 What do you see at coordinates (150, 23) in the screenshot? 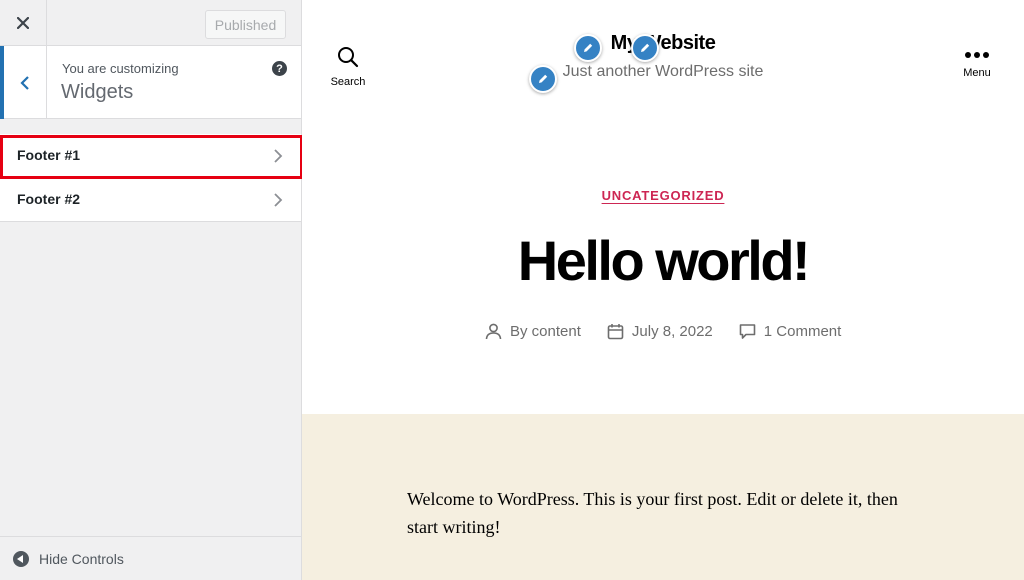
I see `customizer-header: Published` at bounding box center [150, 23].